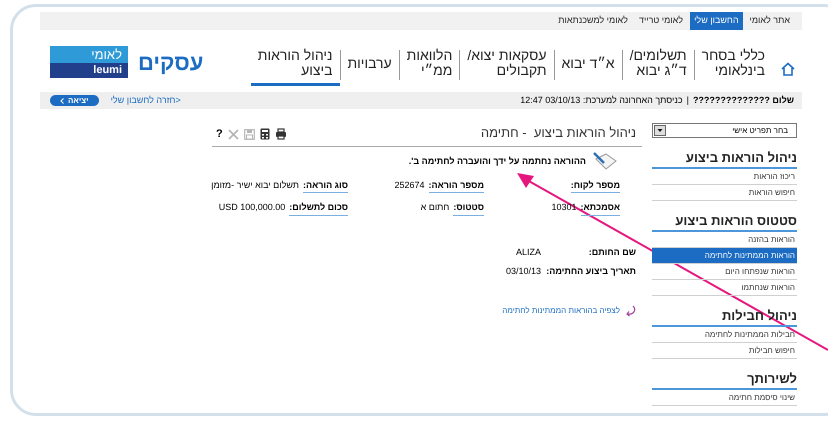 The height and width of the screenshot is (425, 828). What do you see at coordinates (788, 69) in the screenshot?
I see `home-icon` at bounding box center [788, 69].